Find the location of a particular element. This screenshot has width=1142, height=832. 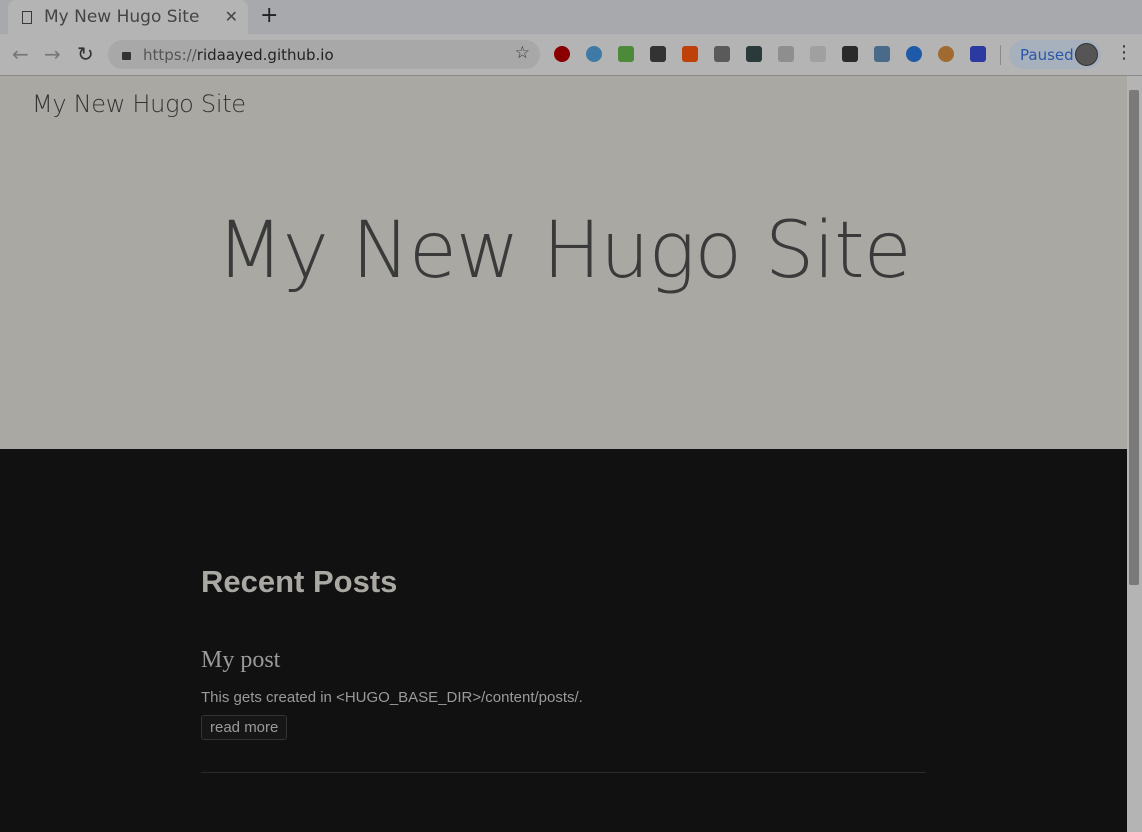

address-bar: https://ridaayed.github.io ☆ is located at coordinates (324, 54).